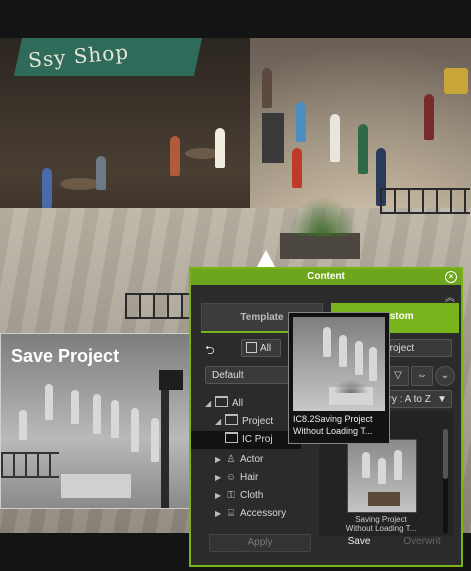  What do you see at coordinates (407, 399) in the screenshot?
I see `sort-select-label: ory : A to Z` at bounding box center [407, 399].